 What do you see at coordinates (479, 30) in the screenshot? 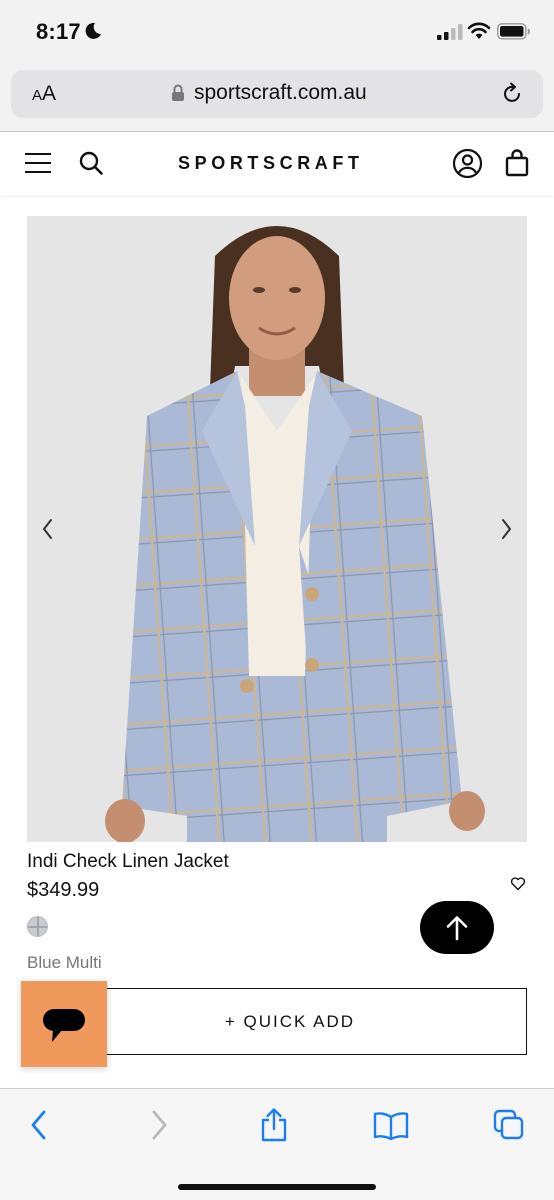
I see `wifi-icon` at bounding box center [479, 30].